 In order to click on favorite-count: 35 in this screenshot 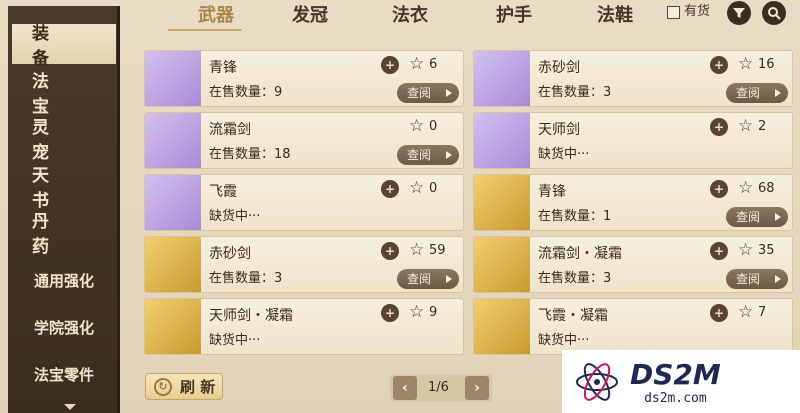, I will do `click(766, 250)`.